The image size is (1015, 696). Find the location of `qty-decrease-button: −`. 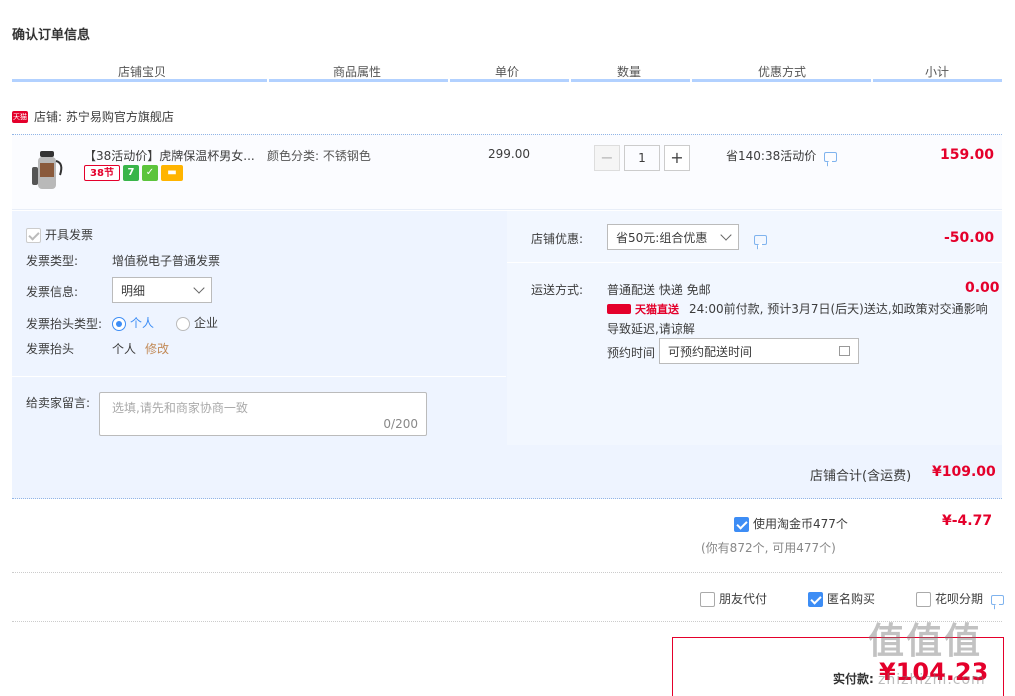

qty-decrease-button: − is located at coordinates (607, 158).